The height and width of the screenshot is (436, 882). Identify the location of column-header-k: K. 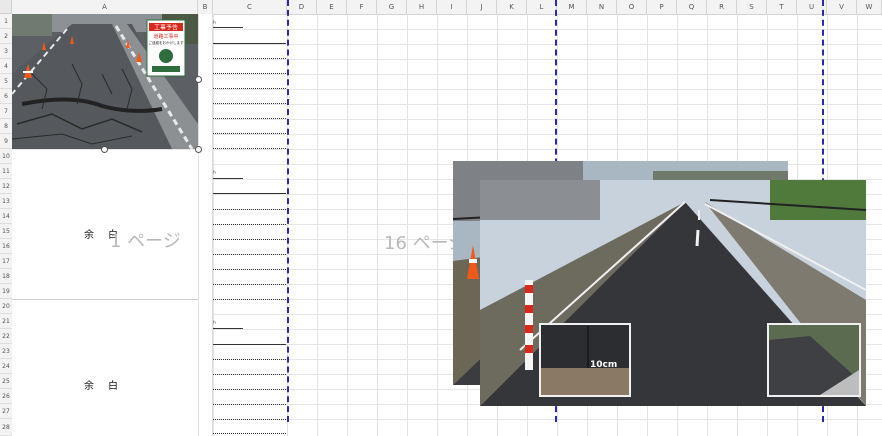
(512, 7).